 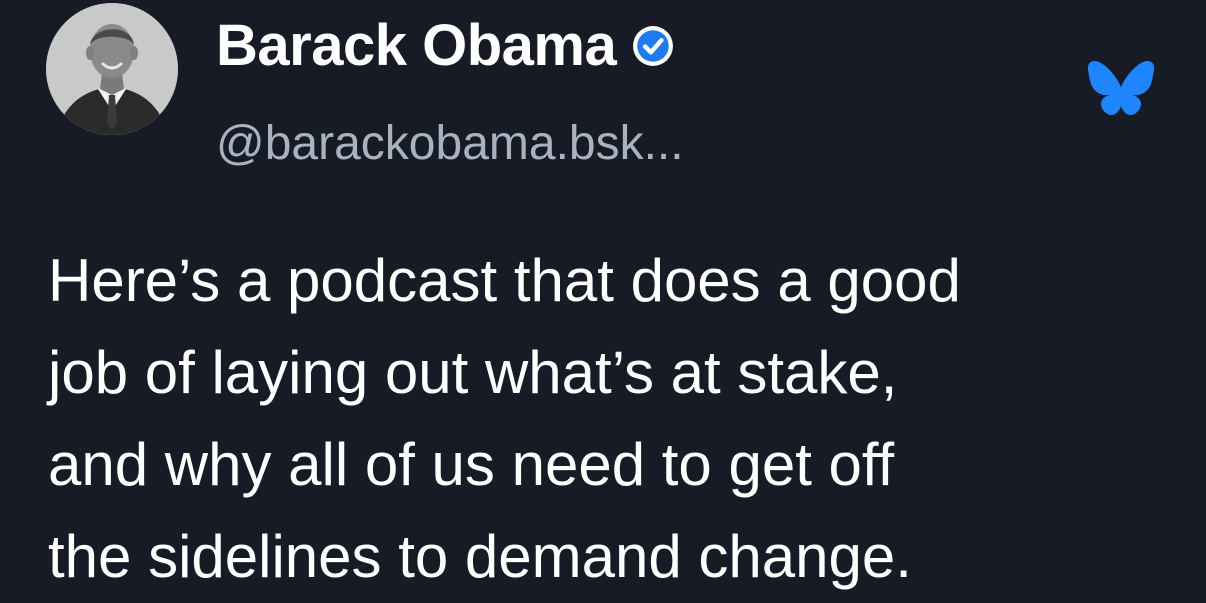 I want to click on avatar, so click(x=112, y=69).